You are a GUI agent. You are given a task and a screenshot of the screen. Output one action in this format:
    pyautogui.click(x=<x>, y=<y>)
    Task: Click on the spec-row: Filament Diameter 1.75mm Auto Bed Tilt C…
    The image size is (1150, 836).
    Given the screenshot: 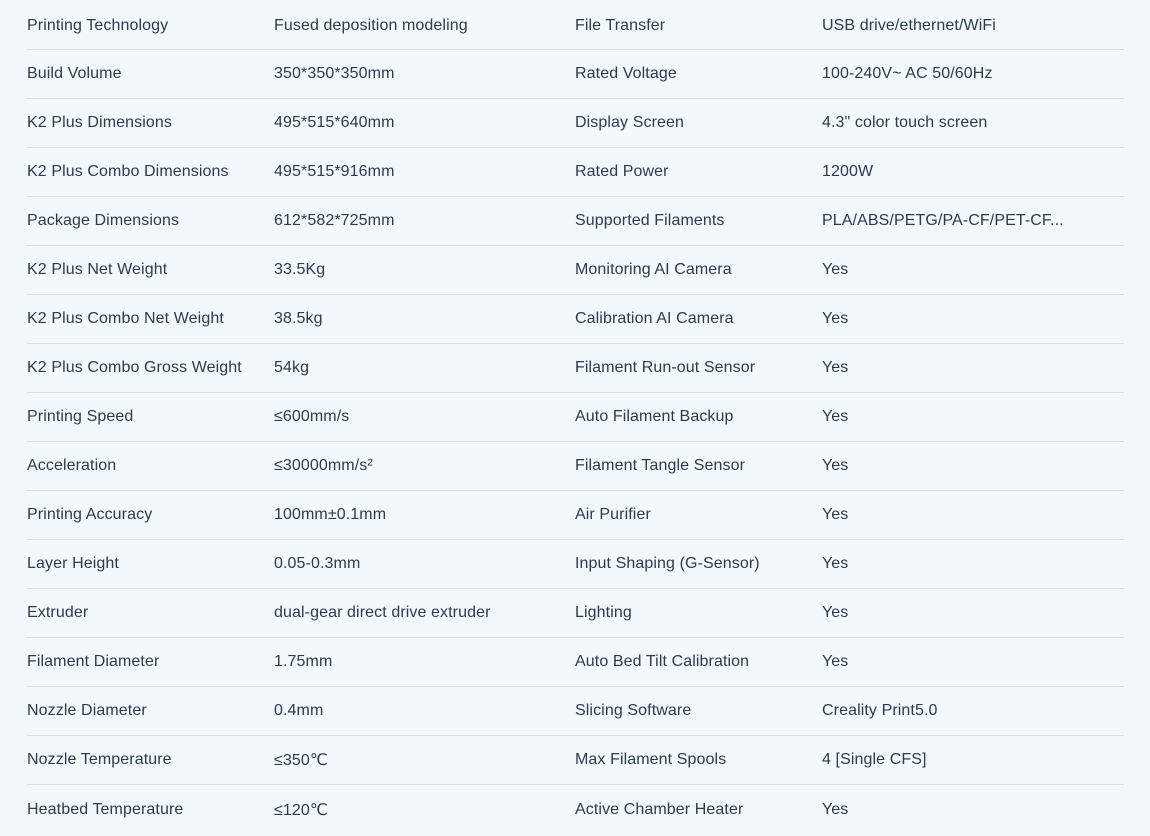 What is the action you would take?
    pyautogui.click(x=575, y=662)
    